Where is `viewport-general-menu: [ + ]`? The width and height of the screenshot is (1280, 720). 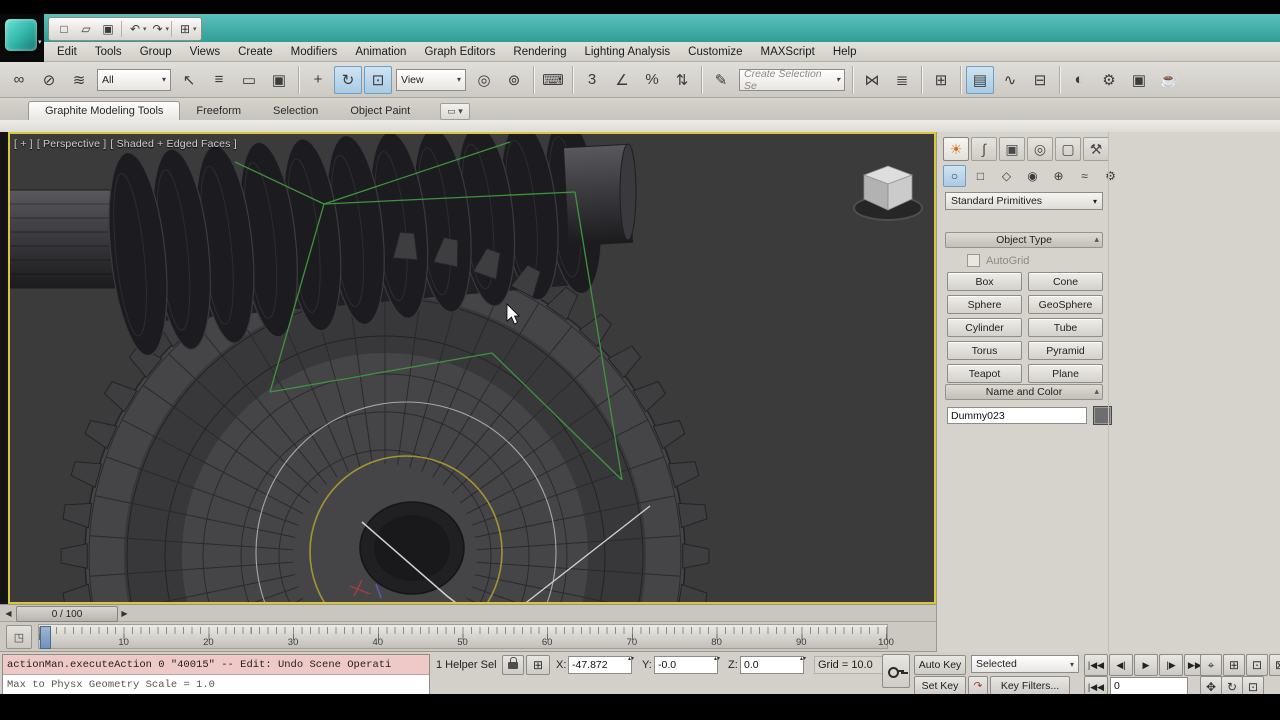 viewport-general-menu: [ + ] is located at coordinates (23, 144).